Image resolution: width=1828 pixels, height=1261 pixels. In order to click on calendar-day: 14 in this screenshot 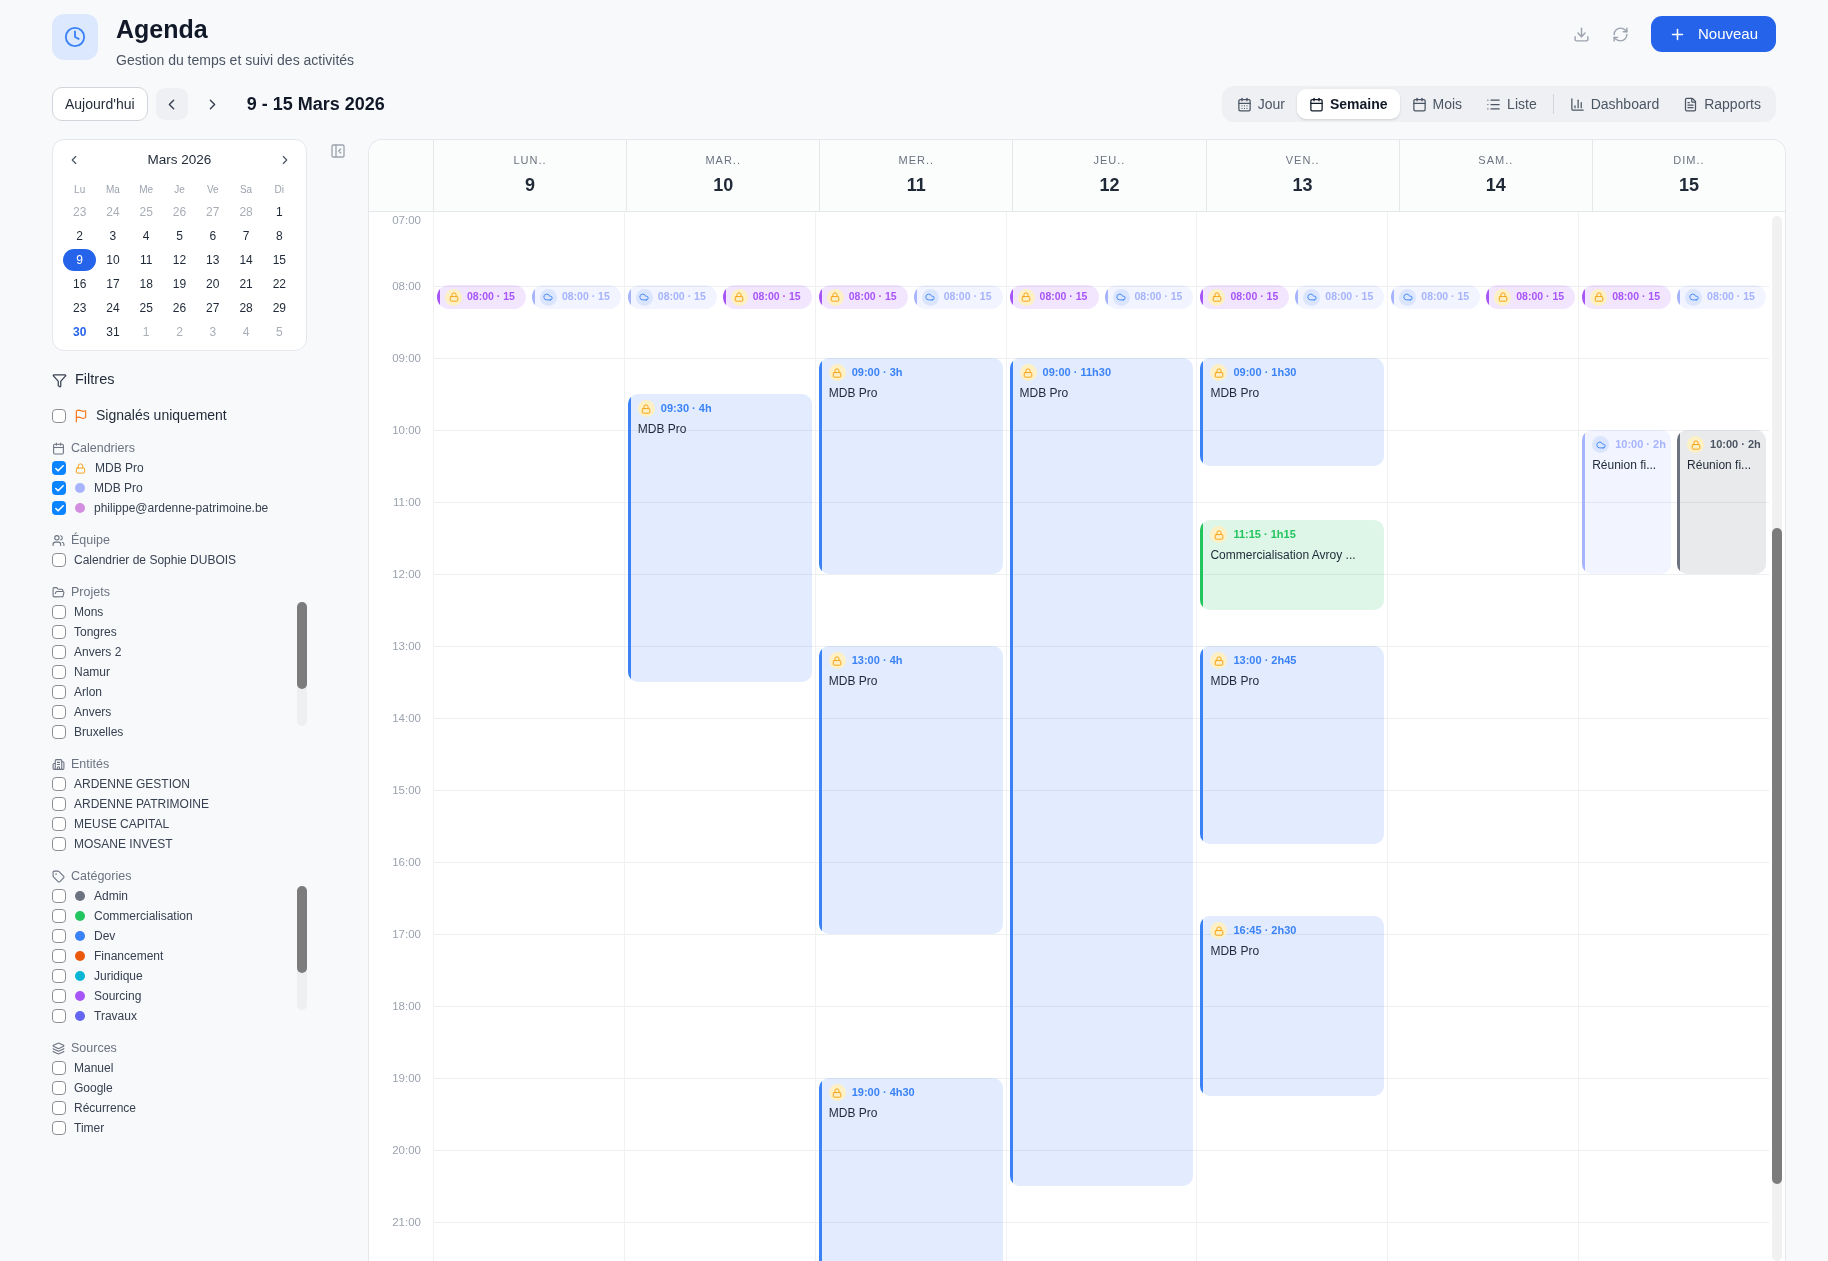, I will do `click(246, 260)`.